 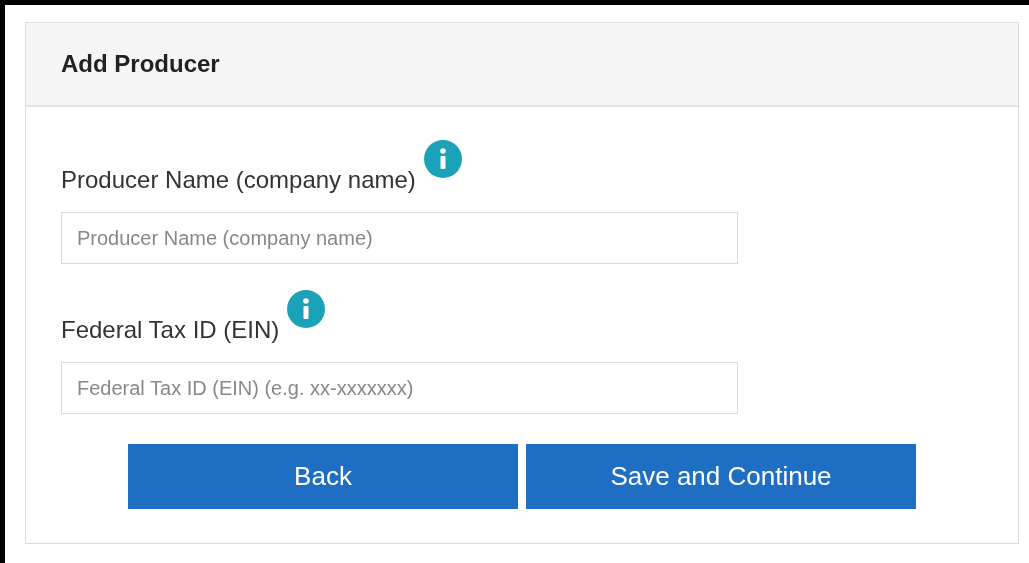 I want to click on field-label: Producer Name (company name), so click(x=238, y=180).